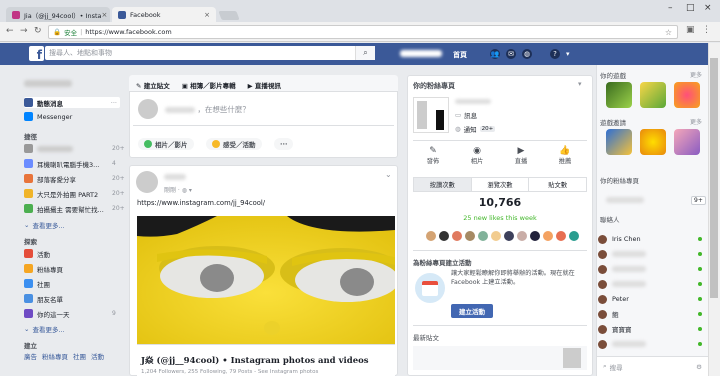 The height and width of the screenshot is (376, 720). I want to click on link-preview-image, so click(266, 280).